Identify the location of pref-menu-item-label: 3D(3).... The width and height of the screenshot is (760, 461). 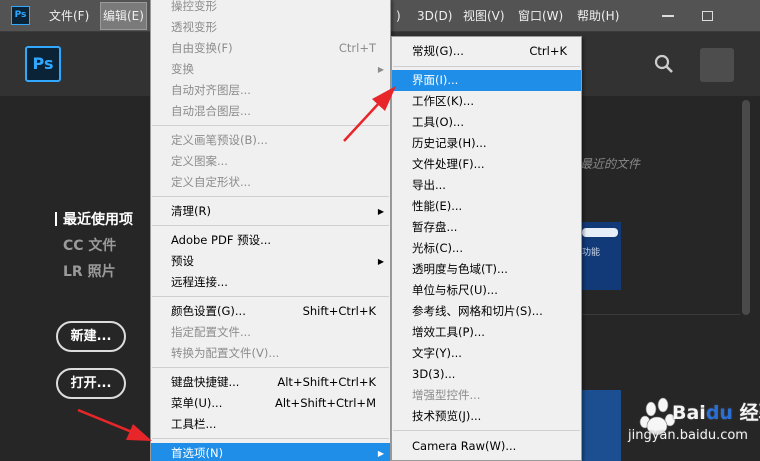
(434, 374).